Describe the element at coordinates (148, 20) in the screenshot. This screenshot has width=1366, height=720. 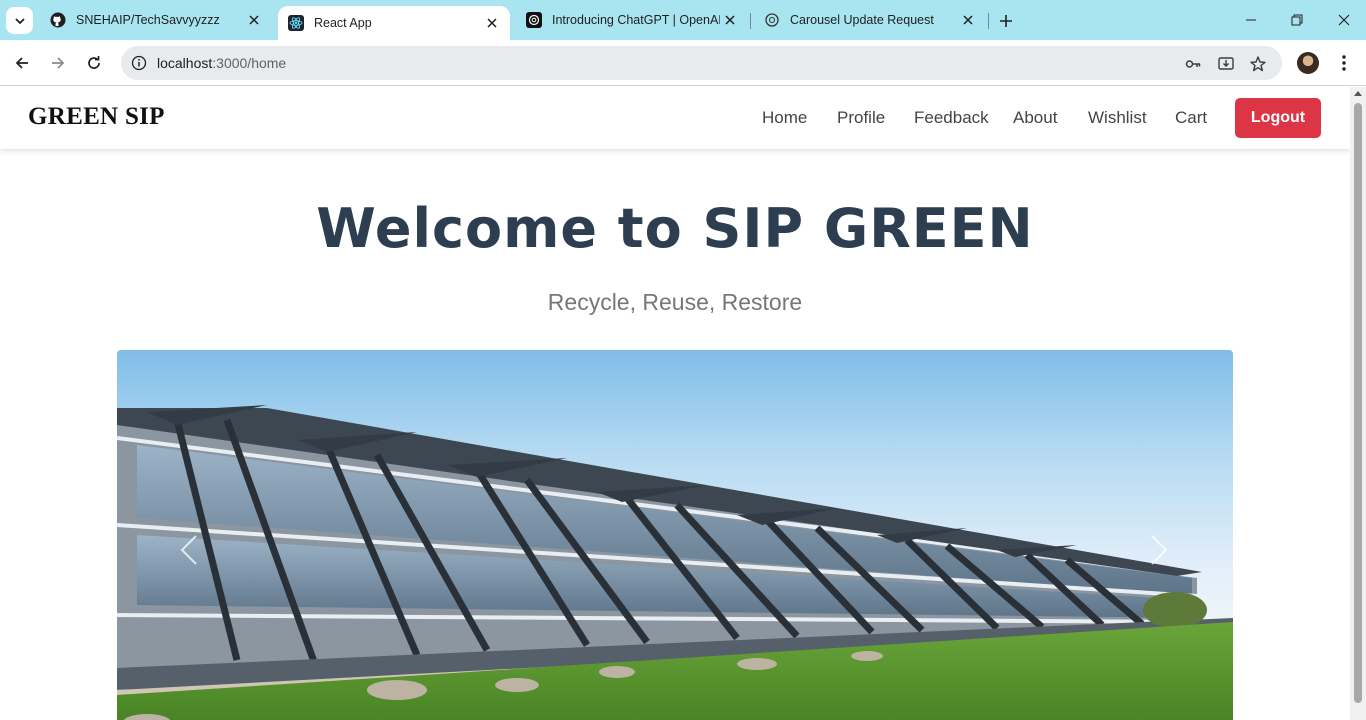
I see `tab-title: SNEHAIP/TechSavvyyzzz` at that location.